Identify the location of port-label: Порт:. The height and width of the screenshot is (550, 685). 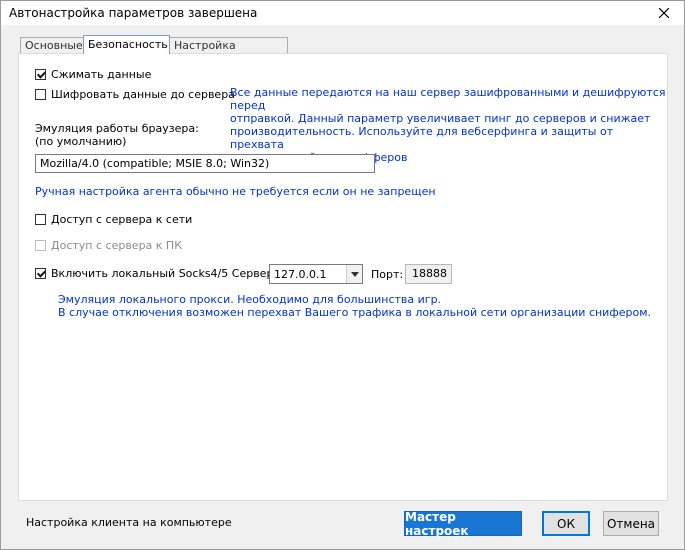
(387, 274).